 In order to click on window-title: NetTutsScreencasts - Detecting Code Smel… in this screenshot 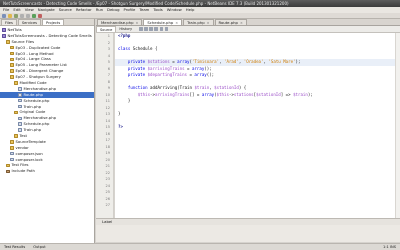, I will do `click(146, 3)`.